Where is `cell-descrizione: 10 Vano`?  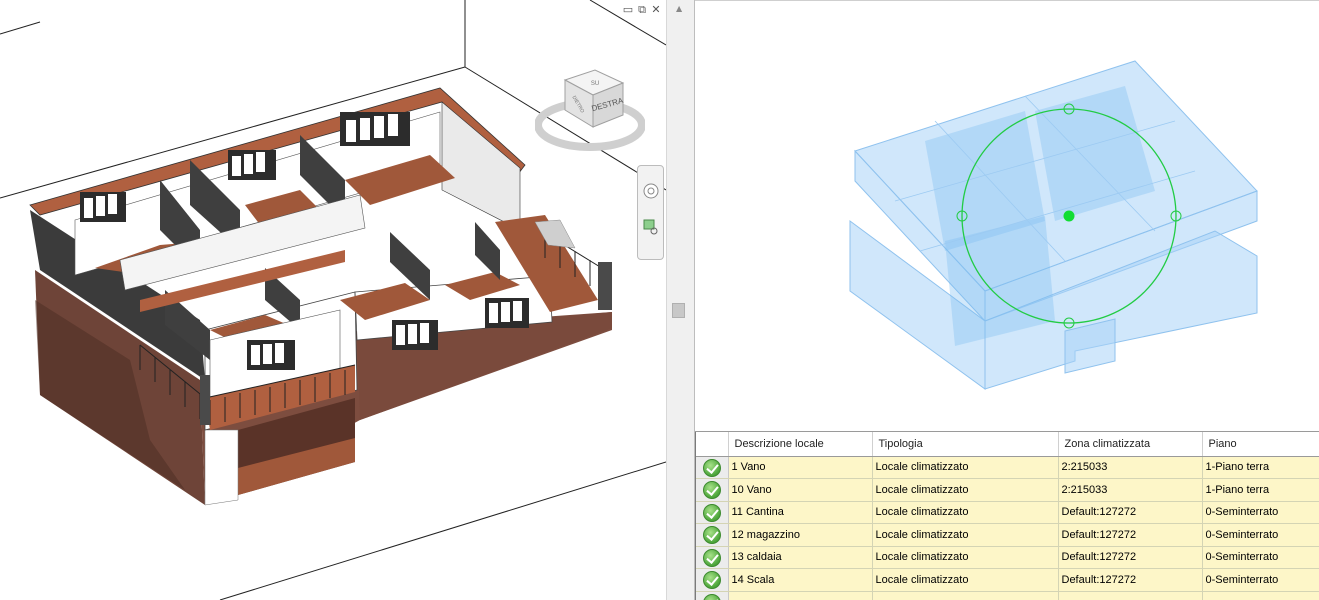 cell-descrizione: 10 Vano is located at coordinates (800, 490).